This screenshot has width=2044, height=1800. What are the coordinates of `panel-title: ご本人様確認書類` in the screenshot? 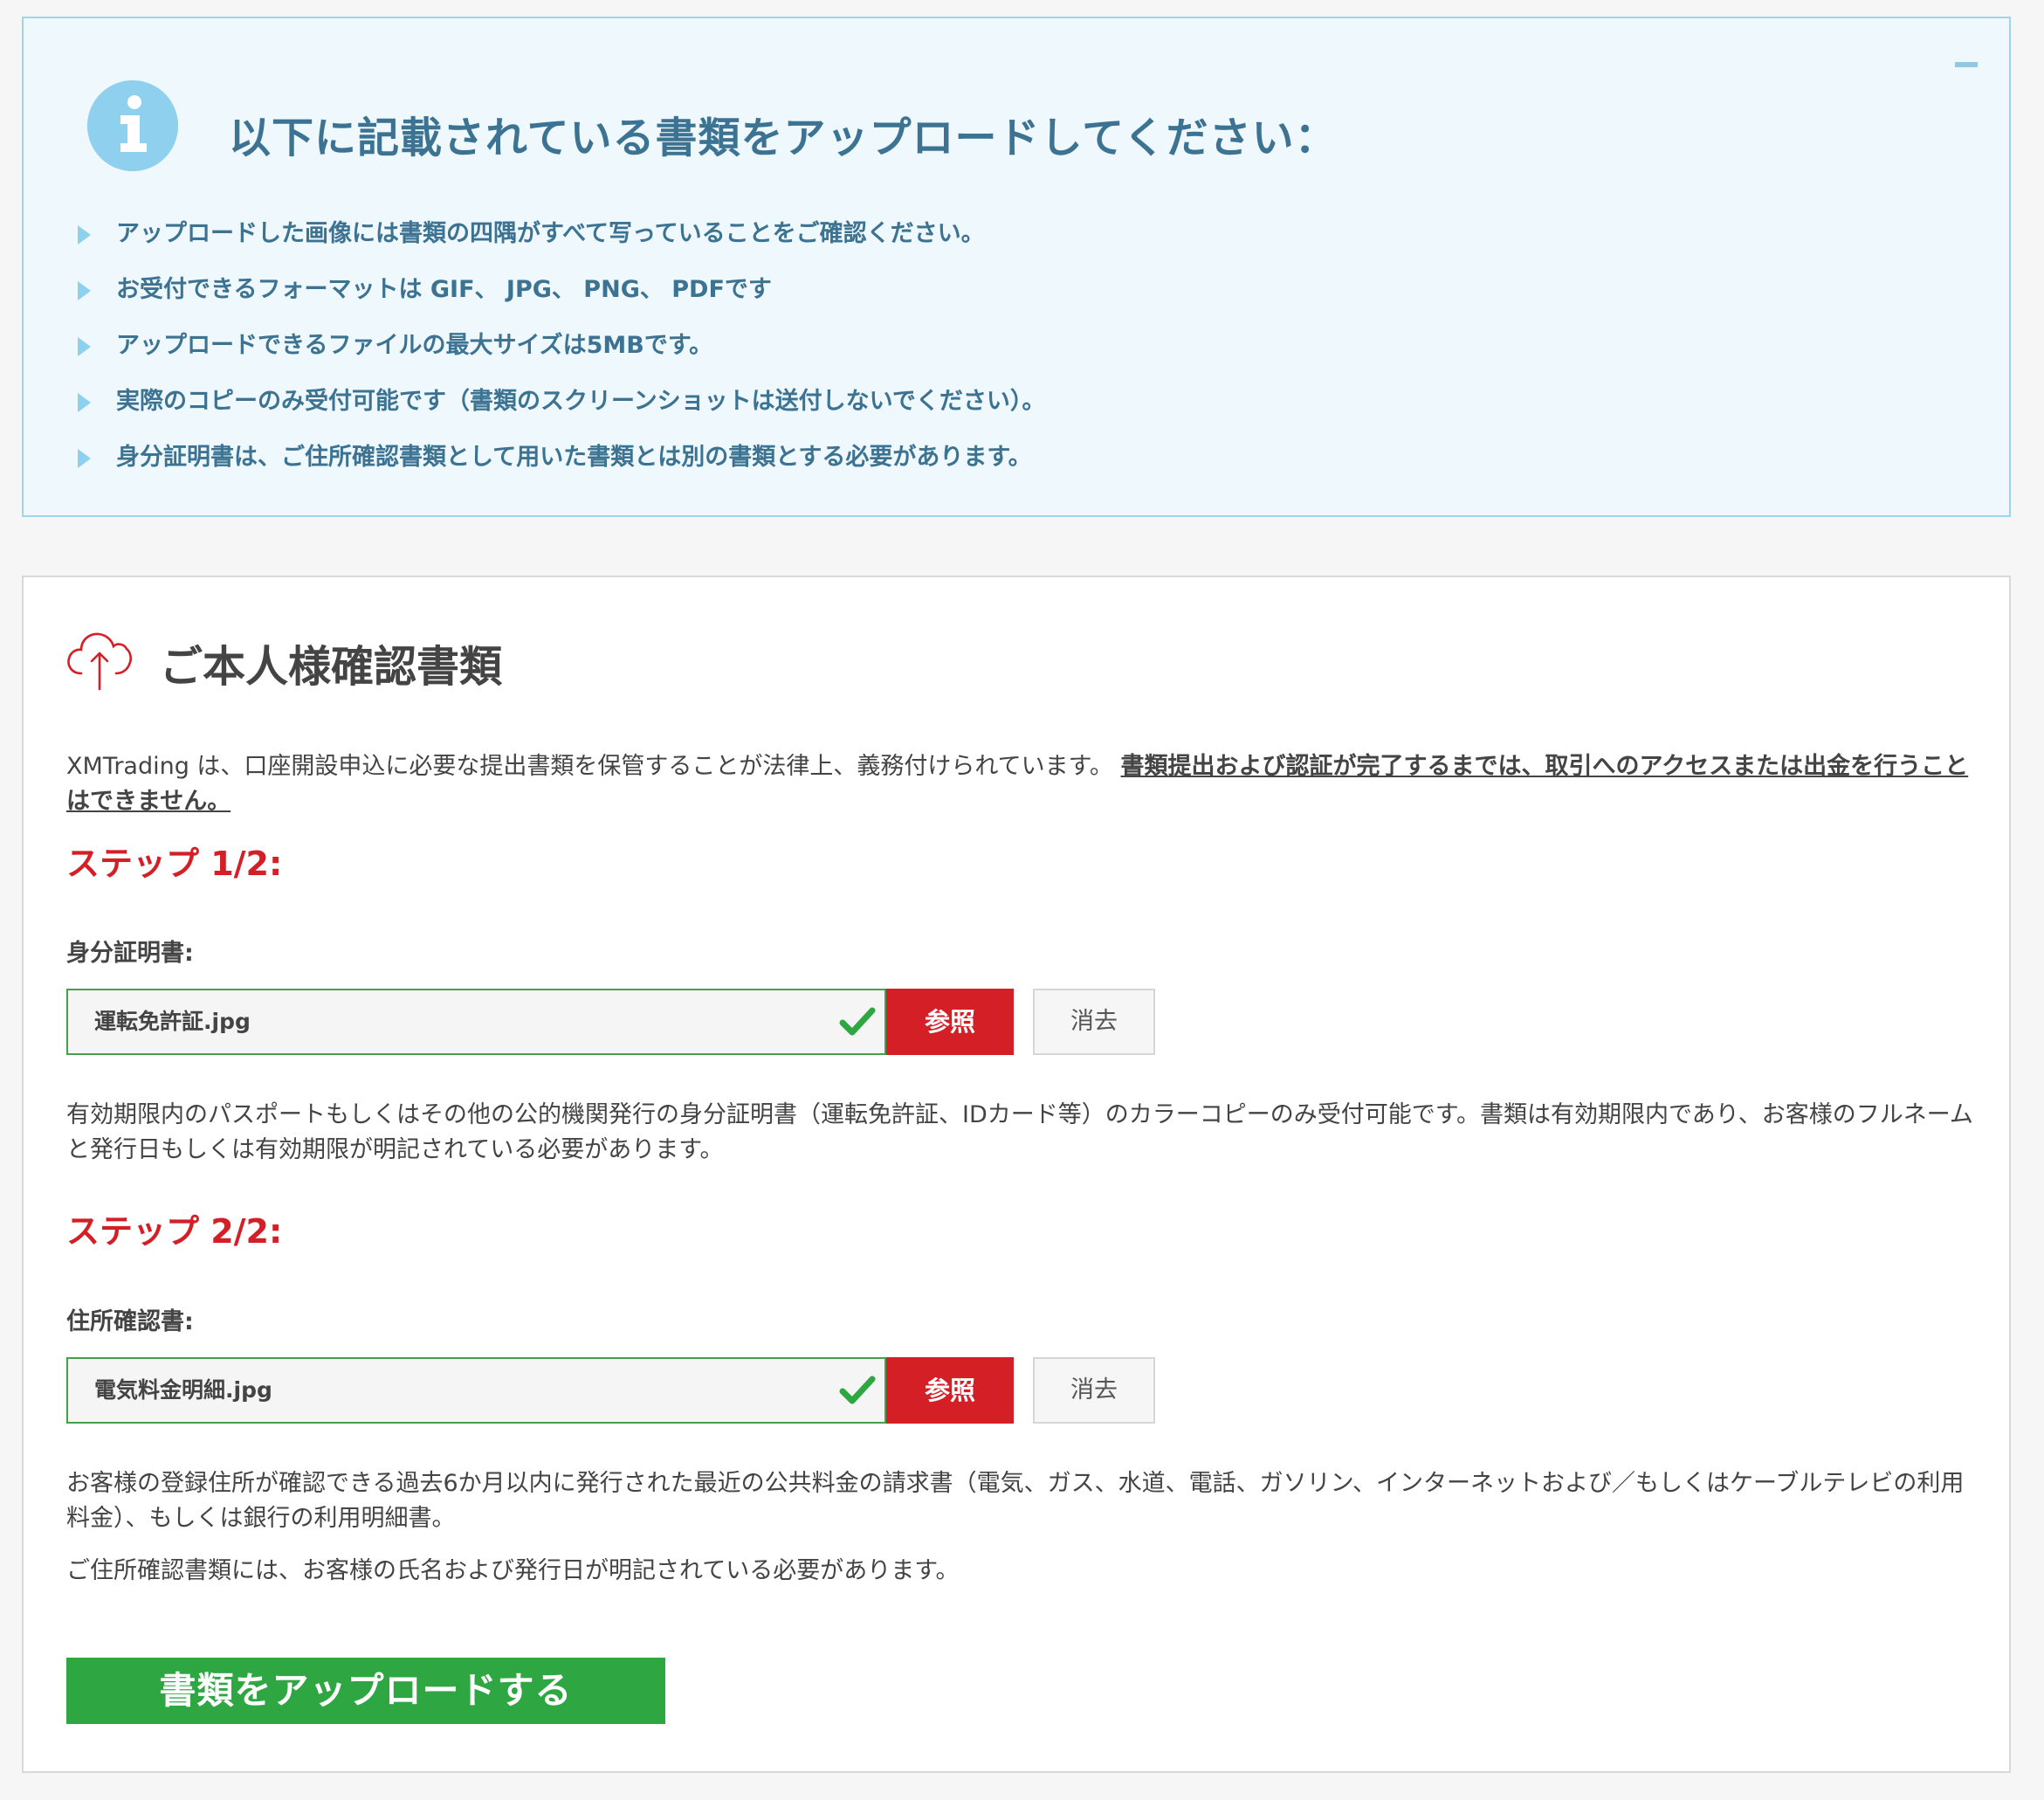 It's located at (332, 667).